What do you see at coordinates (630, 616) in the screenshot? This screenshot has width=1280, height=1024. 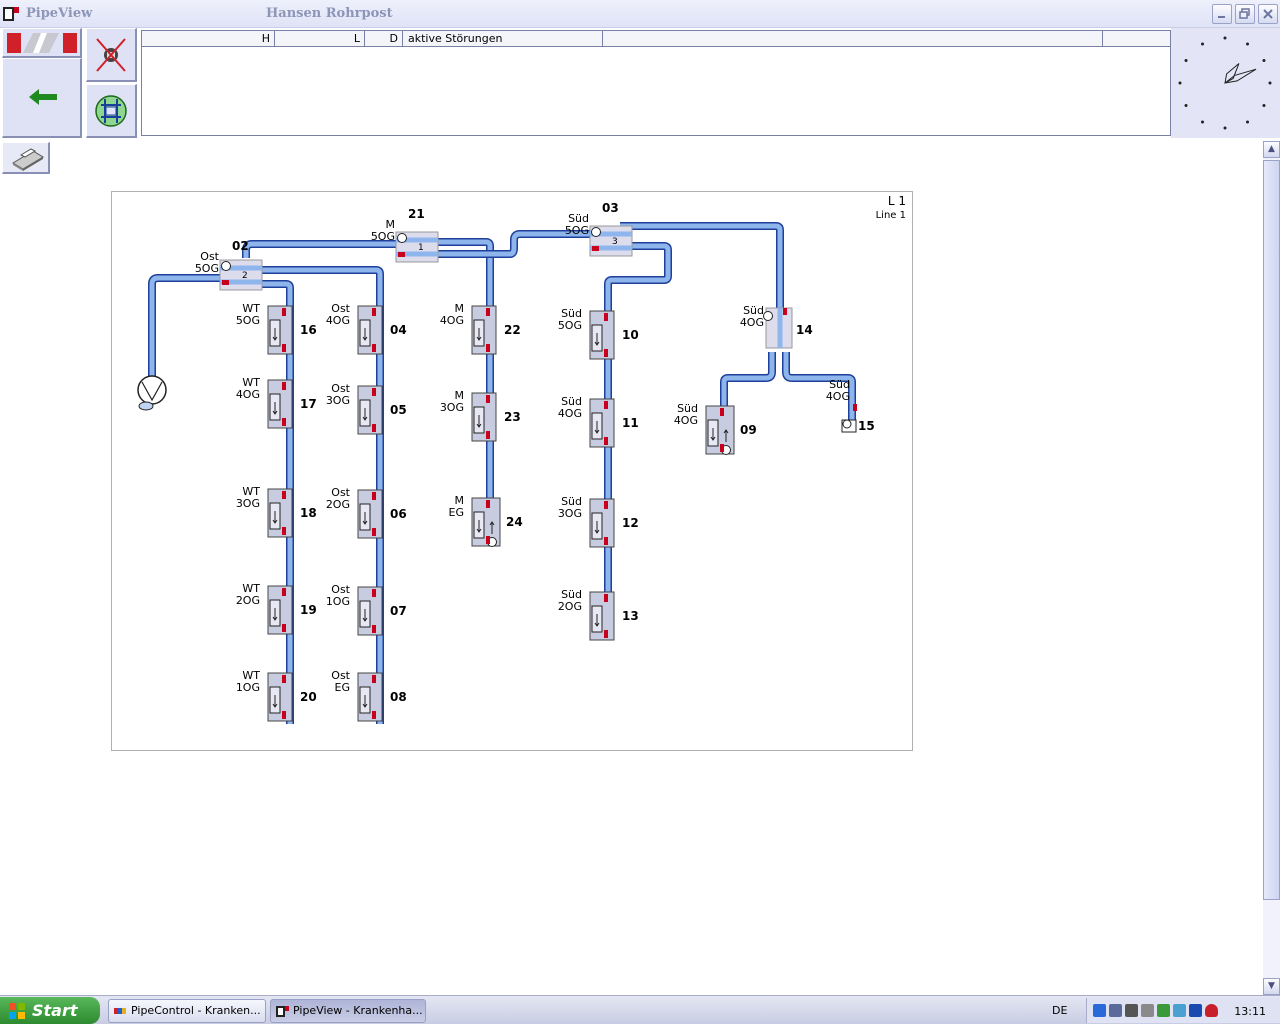 I see `station-id: 13` at bounding box center [630, 616].